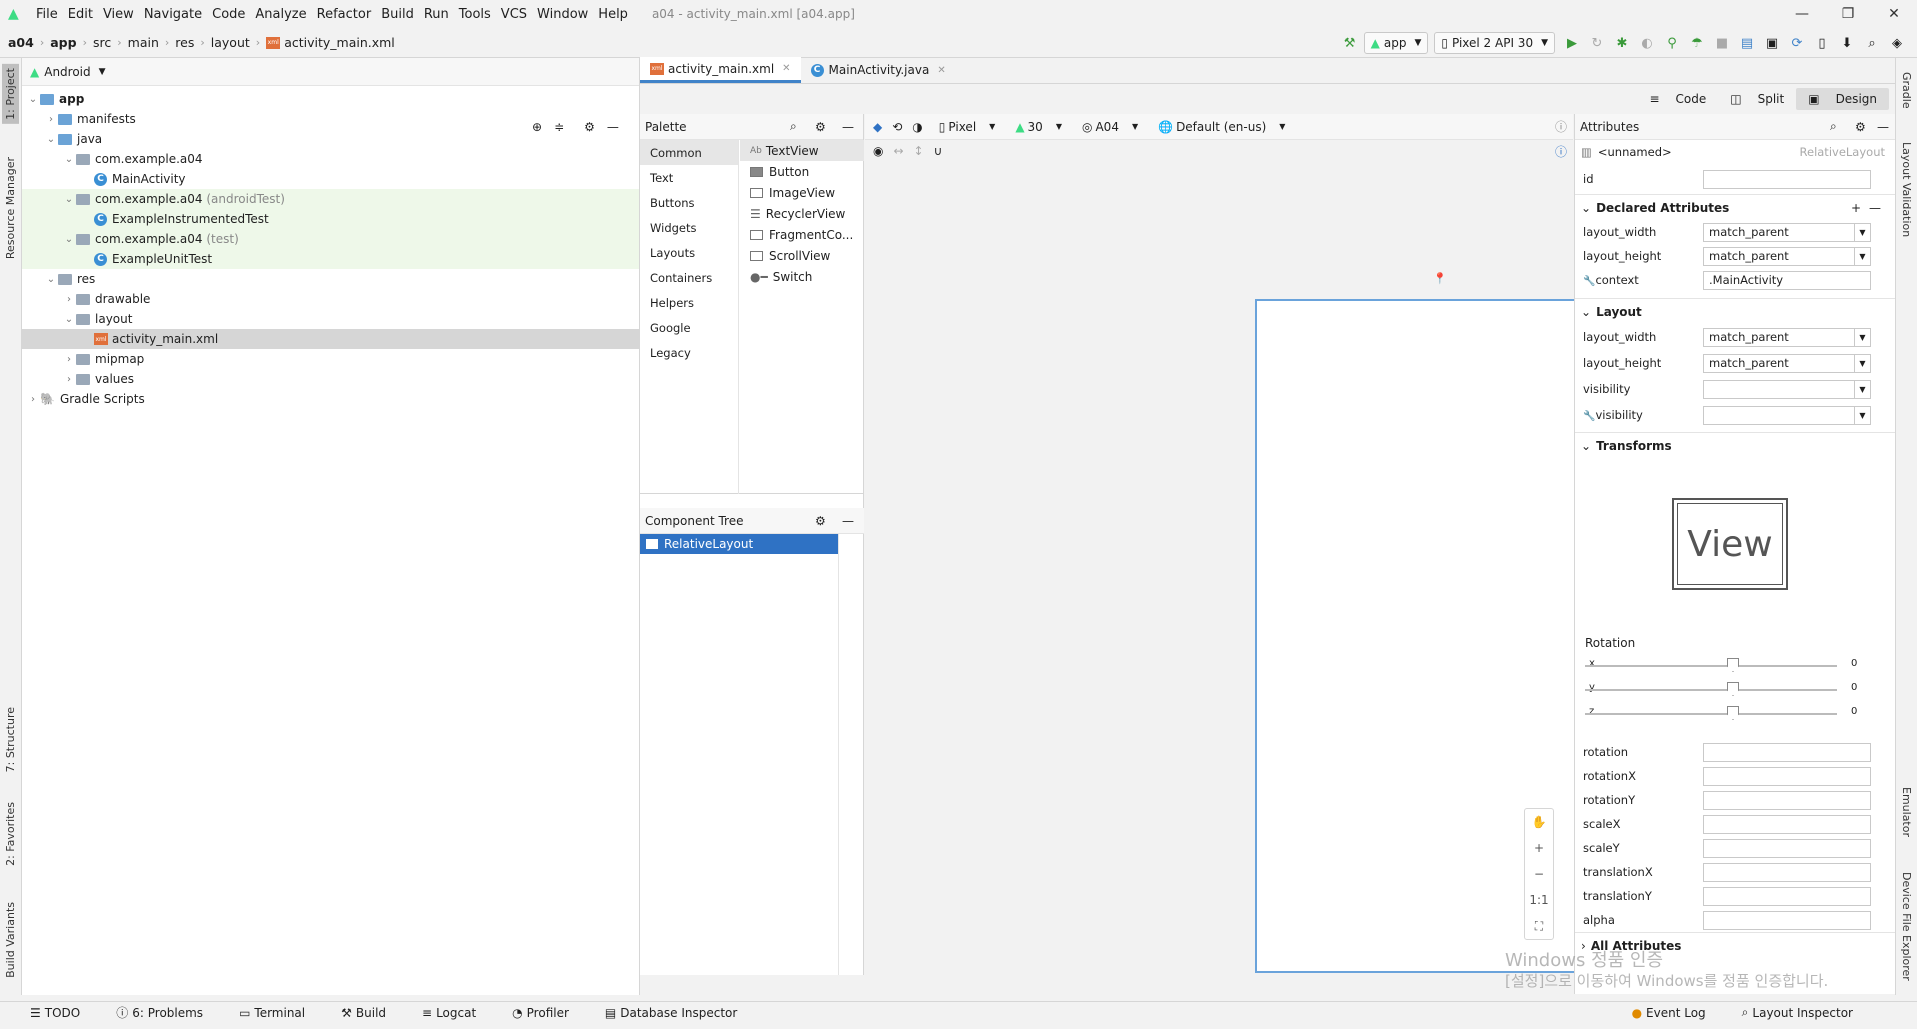 The image size is (1917, 1029). Describe the element at coordinates (739, 544) in the screenshot. I see `component-tree-root: RelativeLayout` at that location.